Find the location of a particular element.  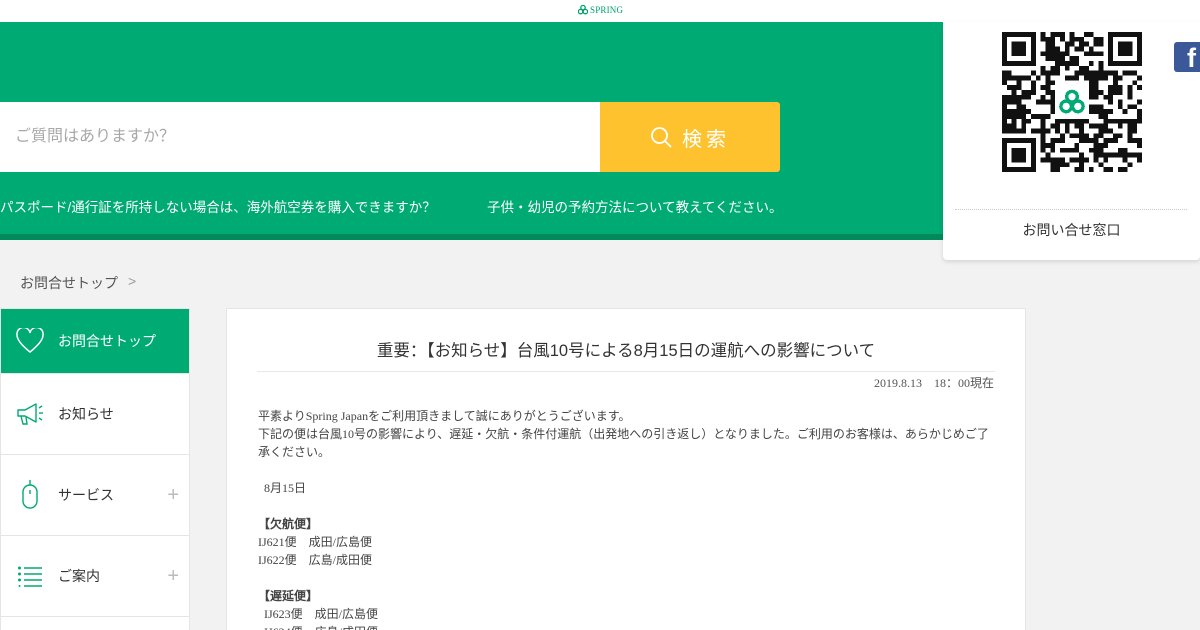

article-line: 【欠航便】 is located at coordinates (288, 524).